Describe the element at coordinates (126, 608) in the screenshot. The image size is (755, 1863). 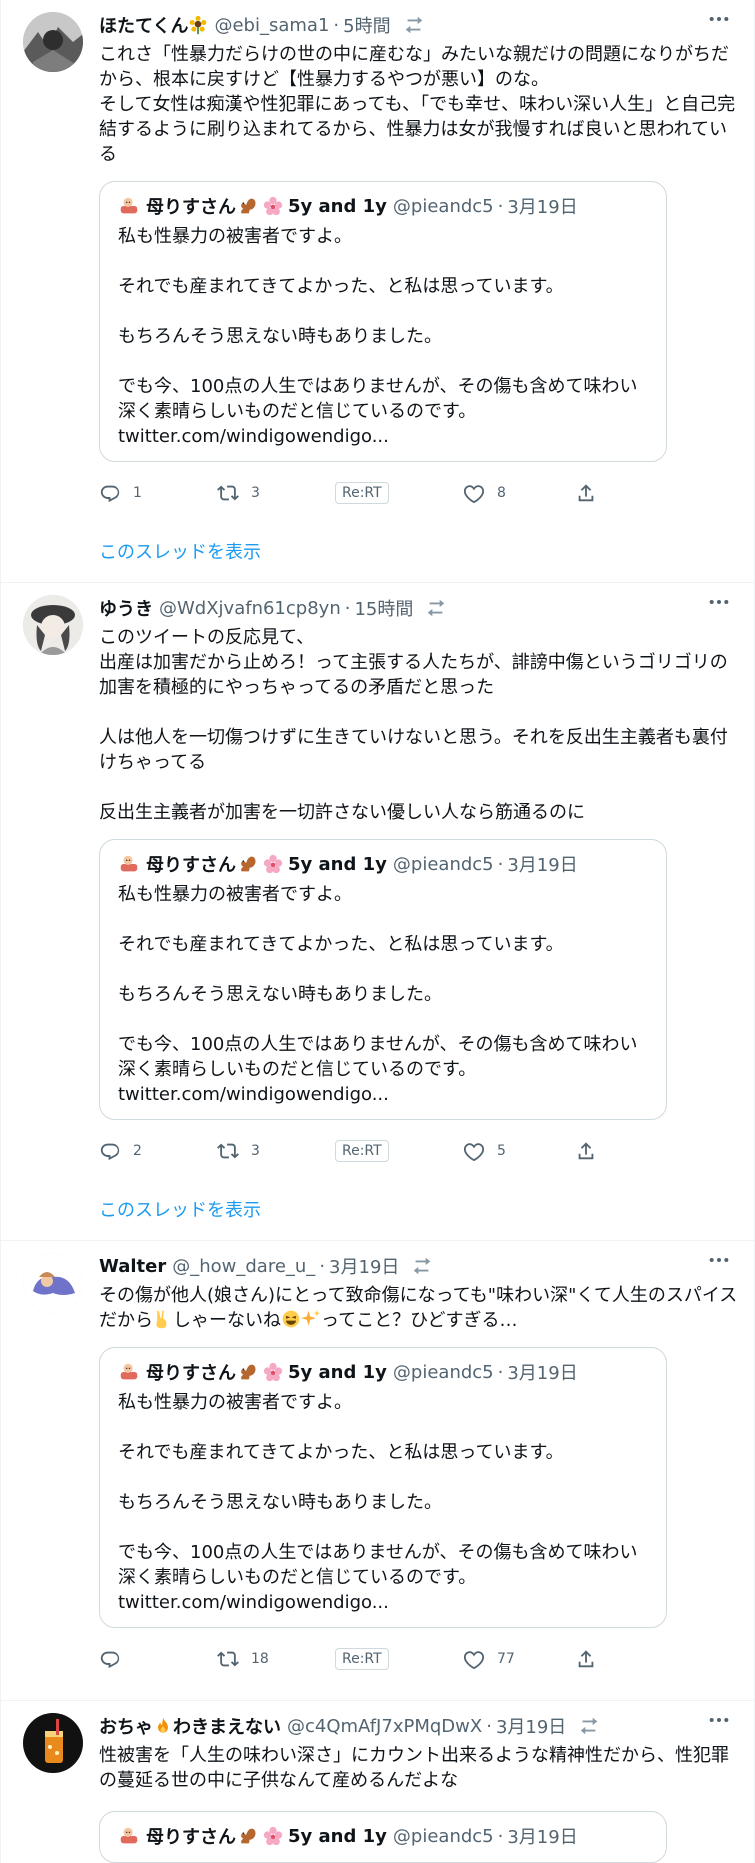
I see `display-name: ゆうき` at that location.